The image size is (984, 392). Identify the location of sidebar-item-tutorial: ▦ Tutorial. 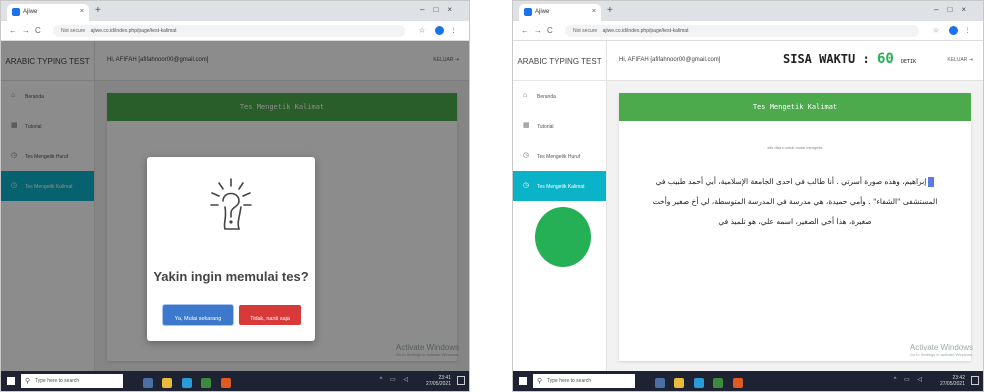
(559, 126).